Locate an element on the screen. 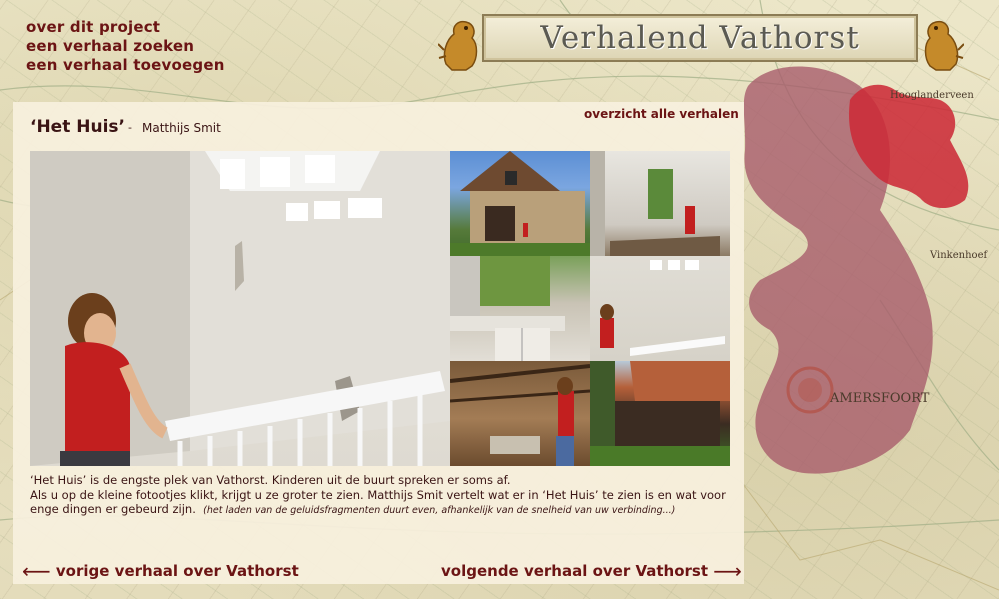  svg-text: Hooglanderveen is located at coordinates (932, 95).